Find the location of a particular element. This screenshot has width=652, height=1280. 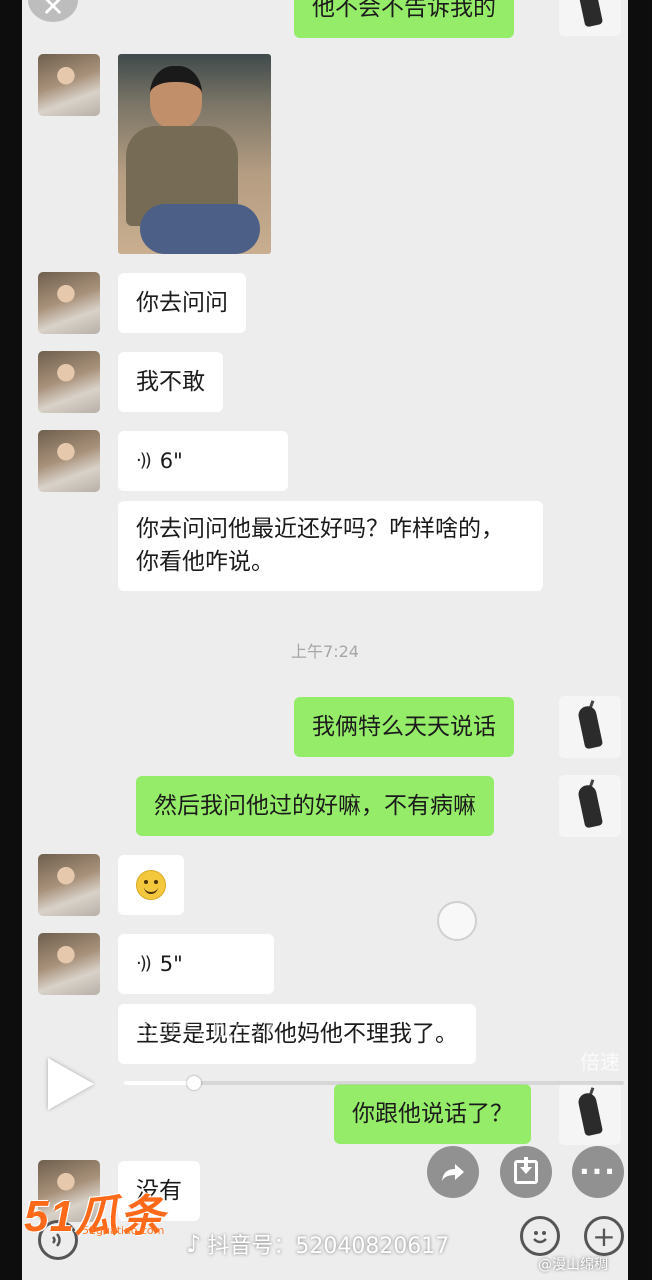

download-icon is located at coordinates (526, 1170).